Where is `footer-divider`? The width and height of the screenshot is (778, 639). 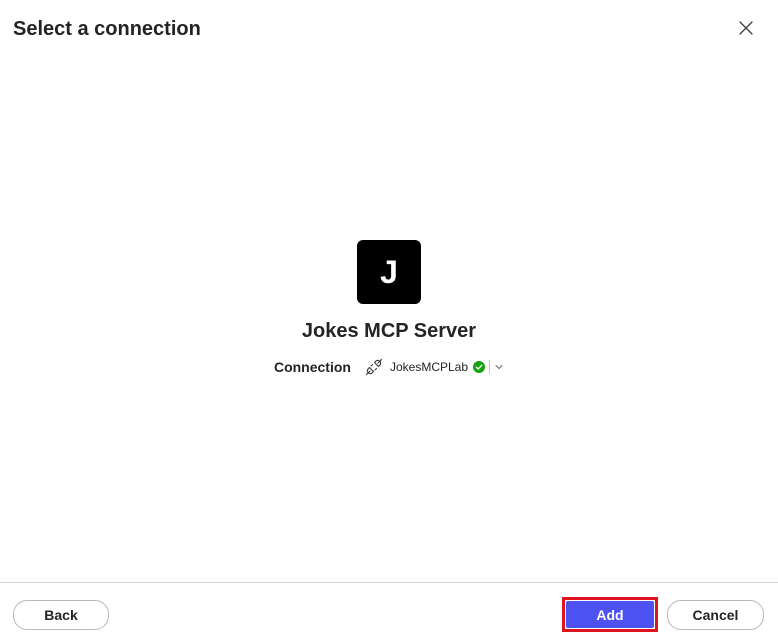 footer-divider is located at coordinates (389, 582).